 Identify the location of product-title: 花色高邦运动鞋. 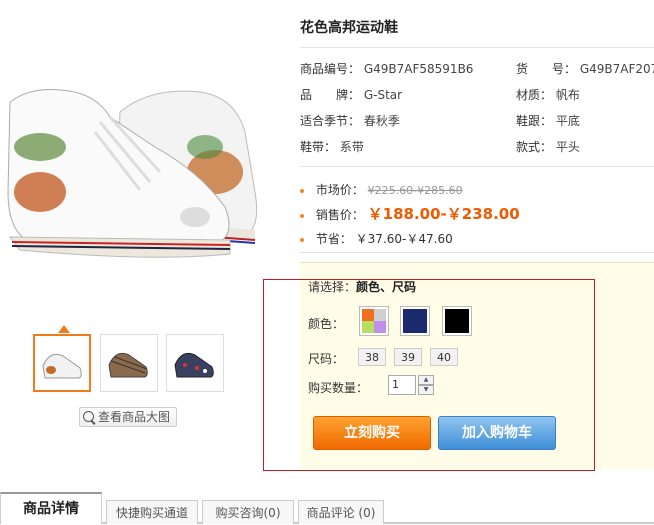
(349, 28).